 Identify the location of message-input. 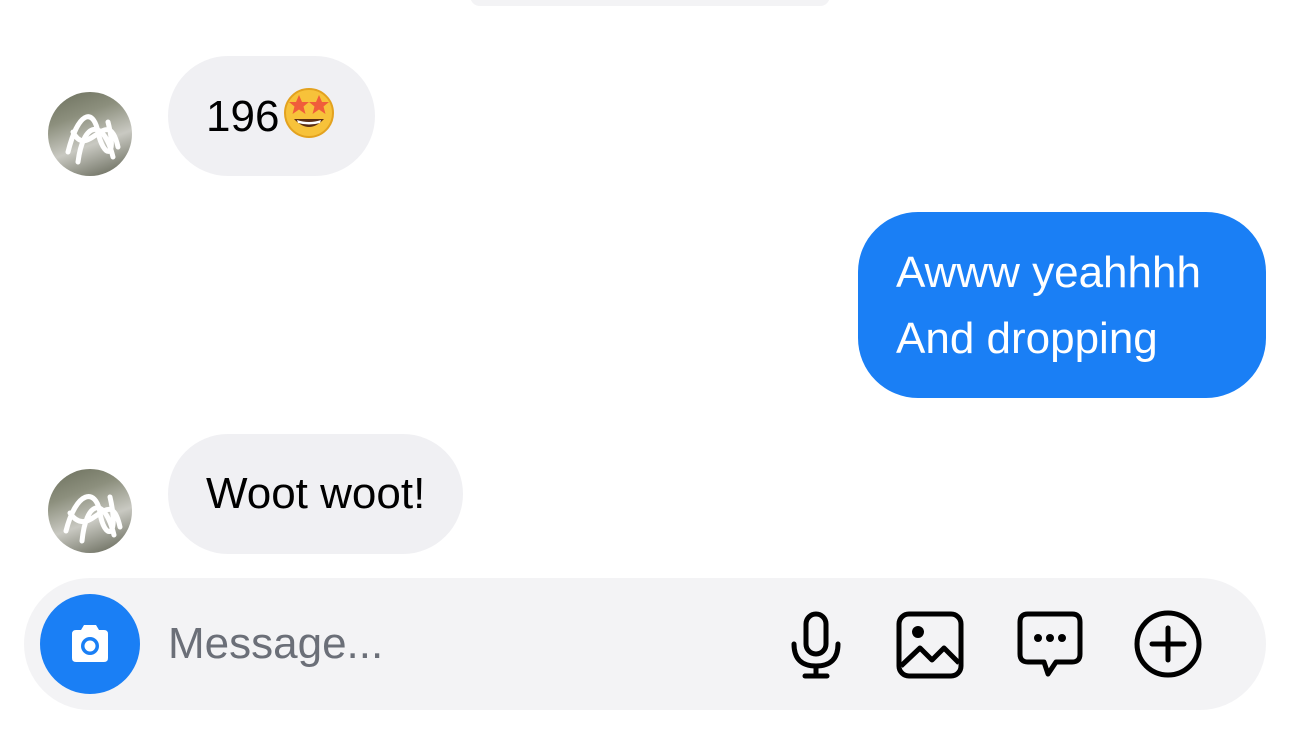
(448, 644).